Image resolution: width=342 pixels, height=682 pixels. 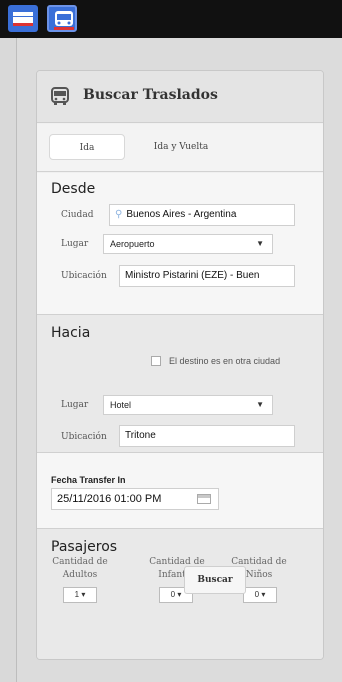 I want to click on hacia-heading: Hacia, so click(x=71, y=333).